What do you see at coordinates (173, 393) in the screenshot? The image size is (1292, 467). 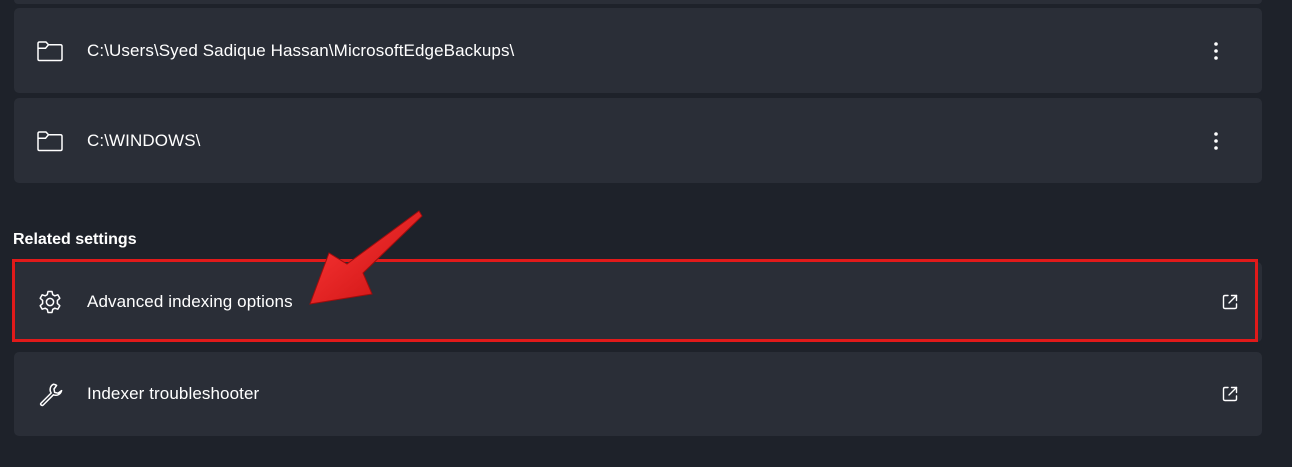 I see `indexer-troubleshooter-label: Indexer troubleshooter` at bounding box center [173, 393].